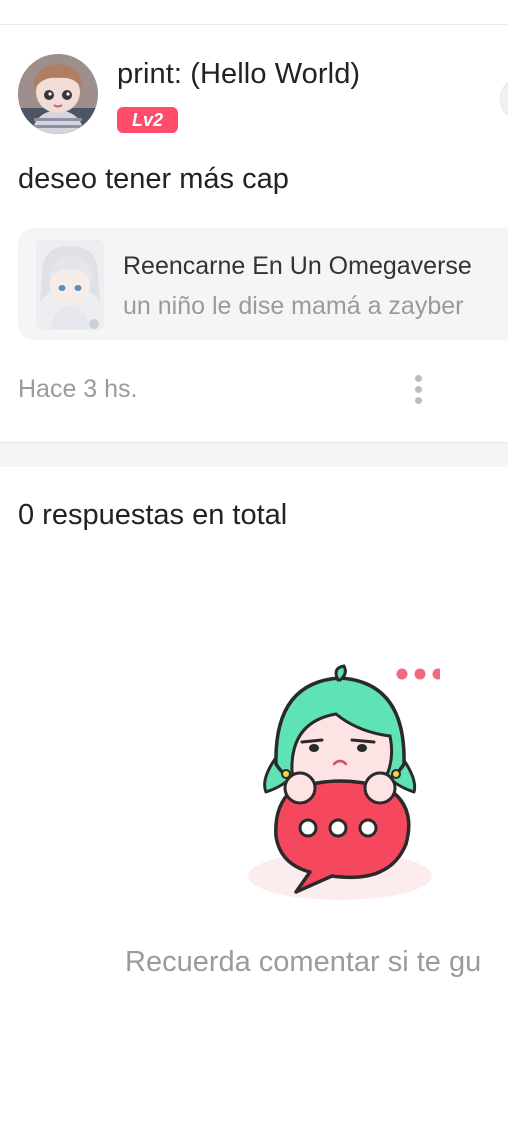 The height and width of the screenshot is (1130, 508). Describe the element at coordinates (297, 266) in the screenshot. I see `story-title: Reencarne En Un Omegaverse` at that location.